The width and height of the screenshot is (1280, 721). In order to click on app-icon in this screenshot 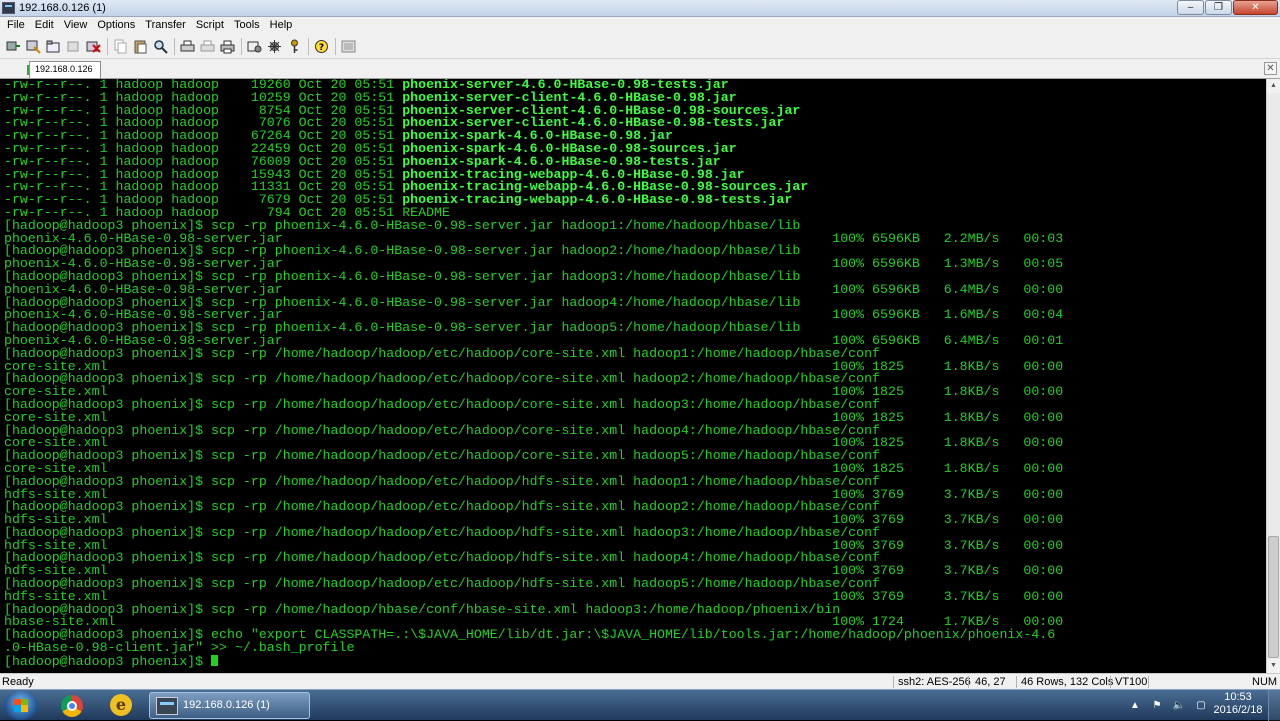, I will do `click(8, 8)`.